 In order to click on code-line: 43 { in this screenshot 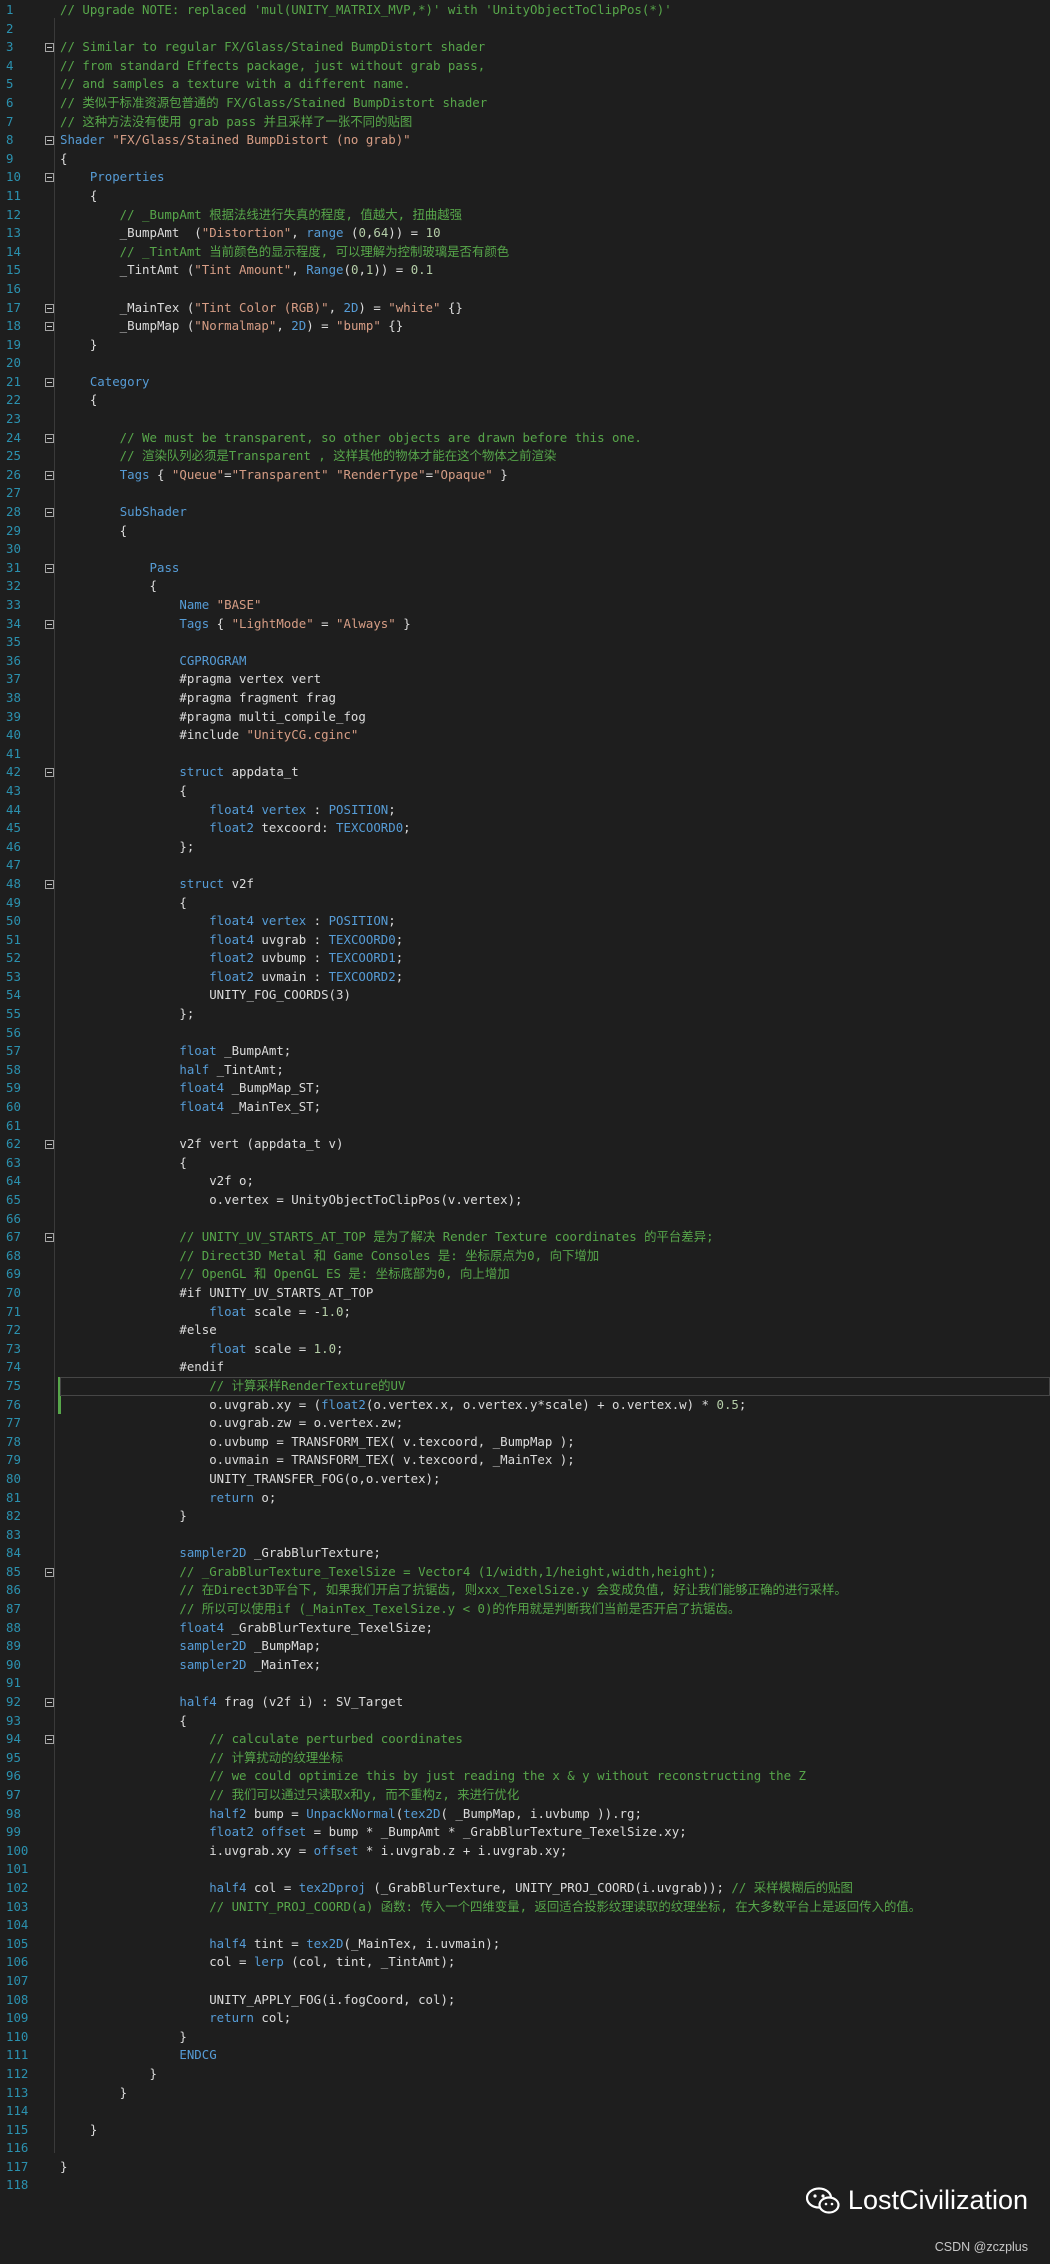, I will do `click(525, 791)`.